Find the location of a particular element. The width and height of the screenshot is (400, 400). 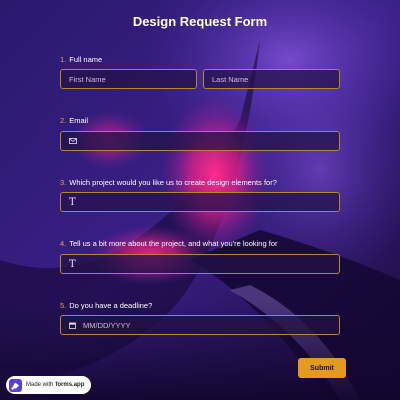

project-details-input: T is located at coordinates (200, 264).